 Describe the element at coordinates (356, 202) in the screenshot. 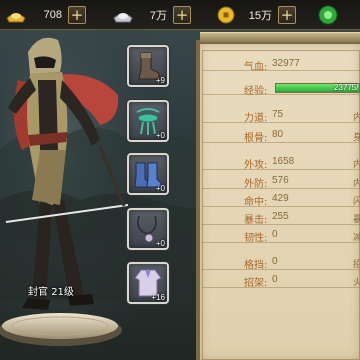

I see `hit-edge: 闪` at that location.